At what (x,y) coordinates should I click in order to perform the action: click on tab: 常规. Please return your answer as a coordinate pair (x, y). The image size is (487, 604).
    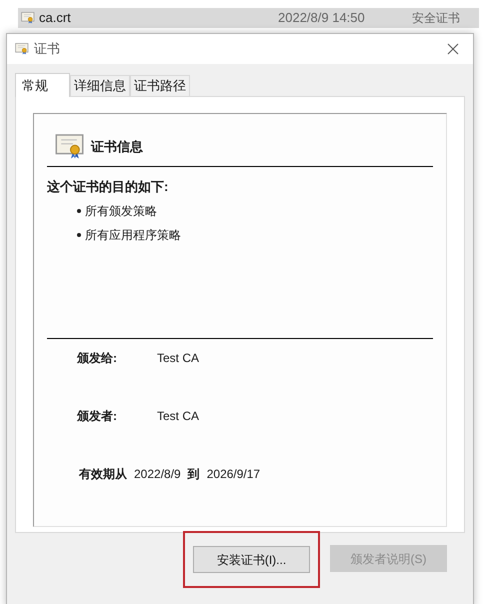
    Looking at the image, I should click on (42, 85).